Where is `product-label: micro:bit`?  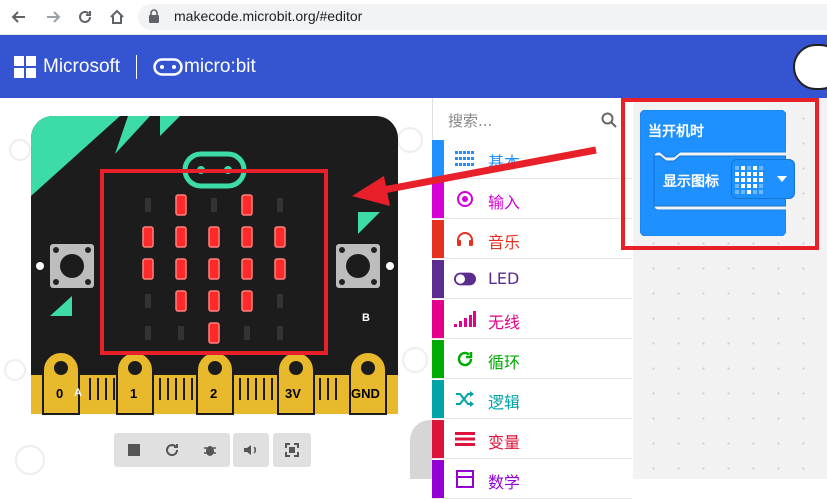
product-label: micro:bit is located at coordinates (220, 67).